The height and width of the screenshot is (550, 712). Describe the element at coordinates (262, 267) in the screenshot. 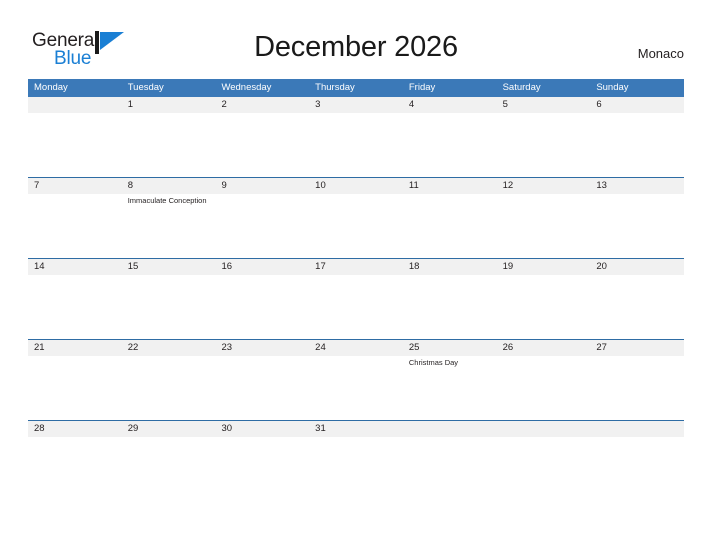

I see `date-number: 16` at that location.